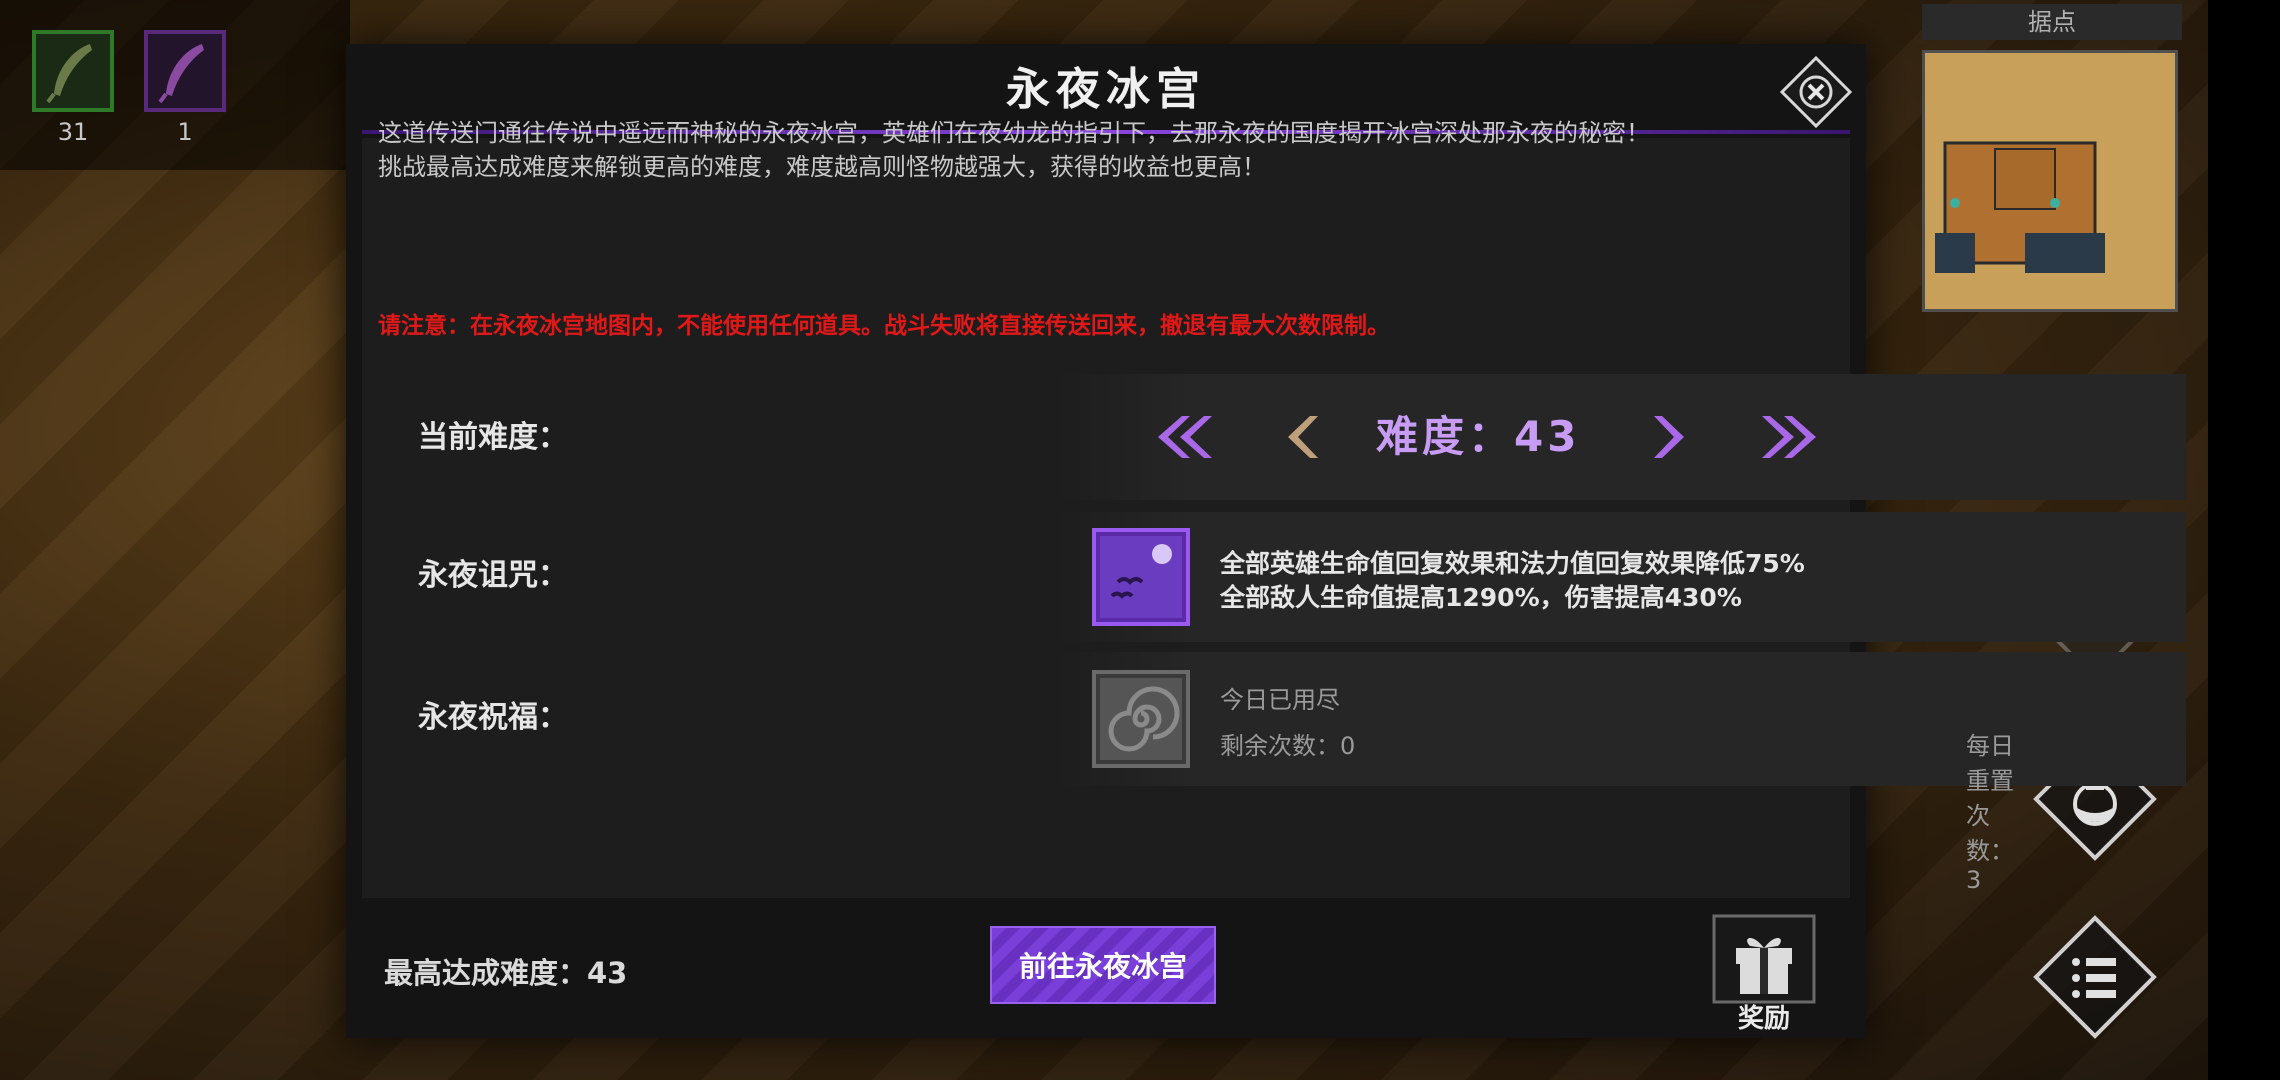  I want to click on night-moon-bats-icon, so click(1141, 577).